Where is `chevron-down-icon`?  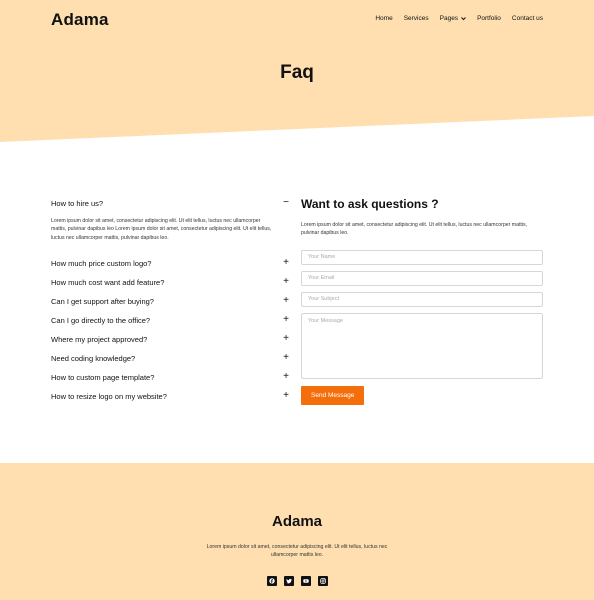 chevron-down-icon is located at coordinates (463, 19).